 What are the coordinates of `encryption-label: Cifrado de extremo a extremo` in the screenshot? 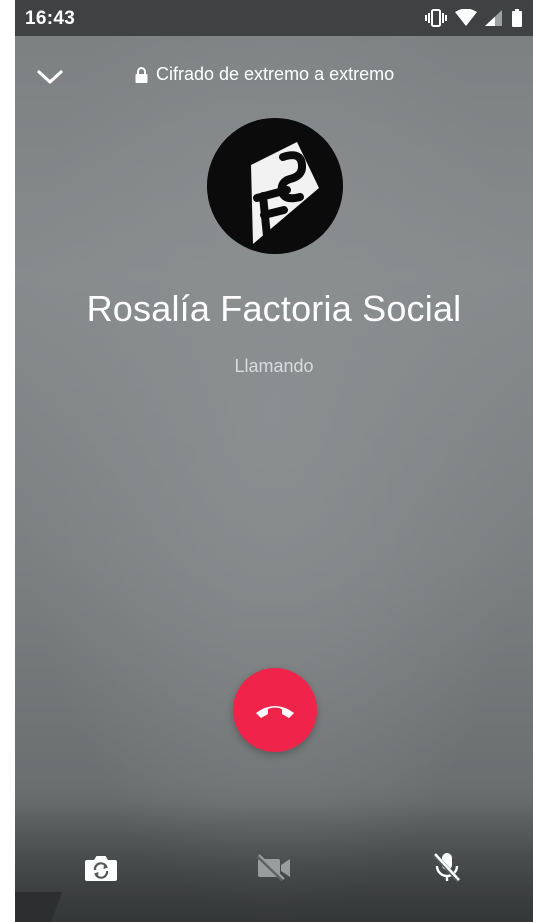 It's located at (275, 74).